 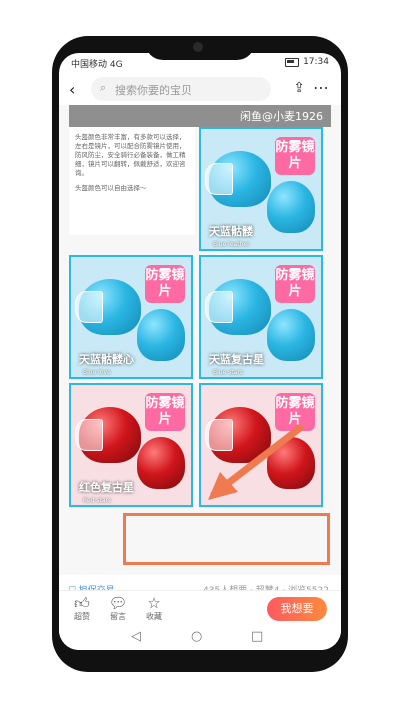 What do you see at coordinates (256, 462) in the screenshot?
I see `highlight-arrow` at bounding box center [256, 462].